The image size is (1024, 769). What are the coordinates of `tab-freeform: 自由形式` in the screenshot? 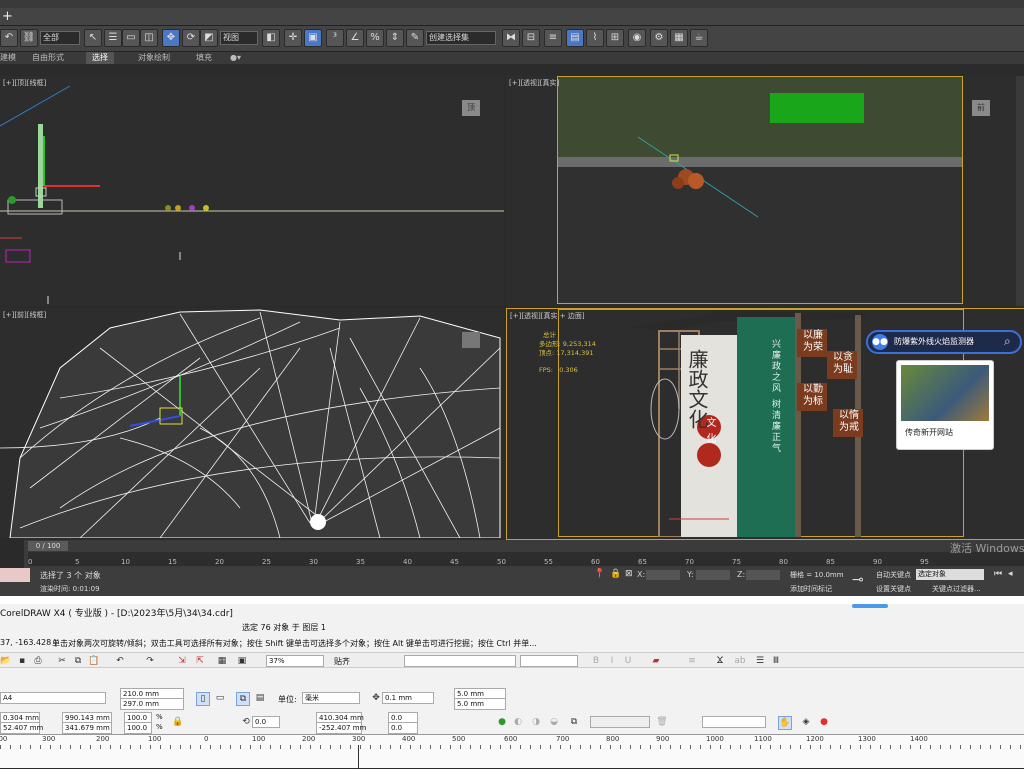 It's located at (48, 58).